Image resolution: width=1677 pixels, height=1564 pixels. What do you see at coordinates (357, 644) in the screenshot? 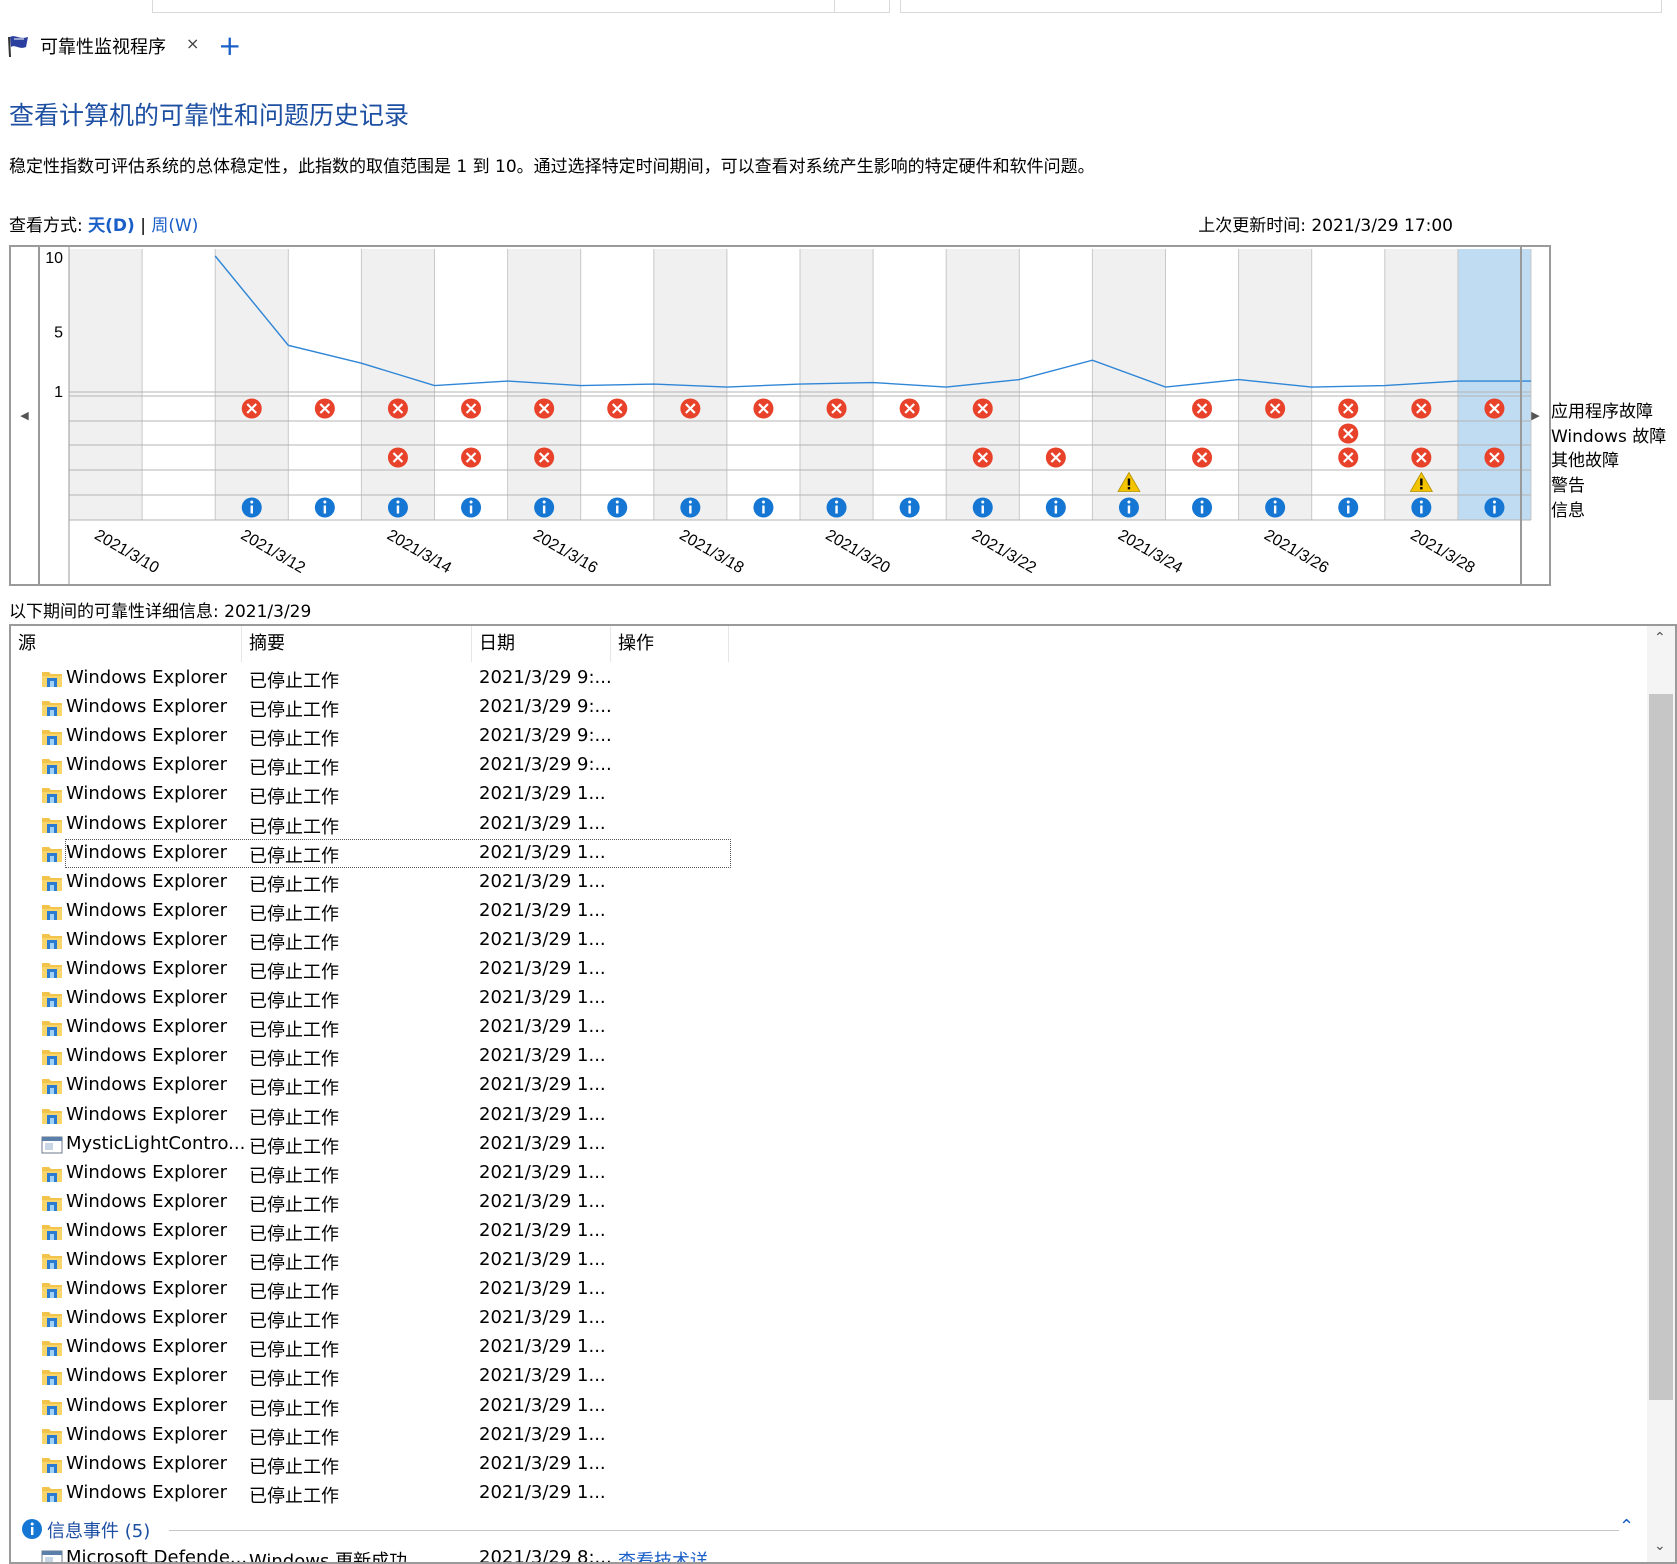
I see `column-header-summary: 摘要` at bounding box center [357, 644].